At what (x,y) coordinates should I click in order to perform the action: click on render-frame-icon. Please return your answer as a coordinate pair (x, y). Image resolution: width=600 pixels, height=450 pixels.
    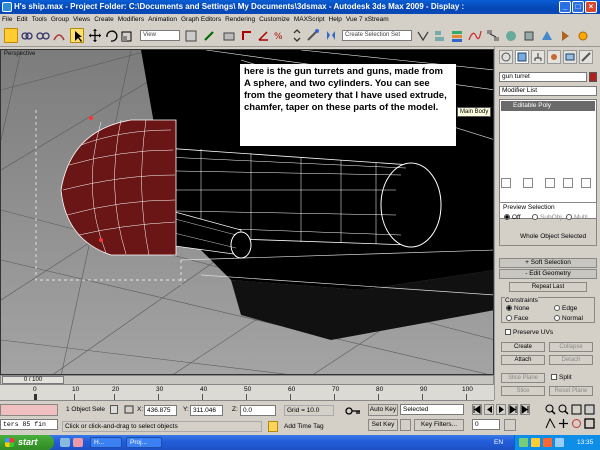
    Looking at the image, I should click on (547, 35).